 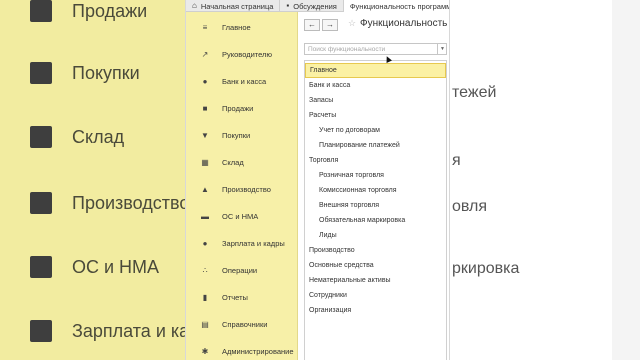 I want to click on list-item: Банк и касса, so click(x=375, y=85).